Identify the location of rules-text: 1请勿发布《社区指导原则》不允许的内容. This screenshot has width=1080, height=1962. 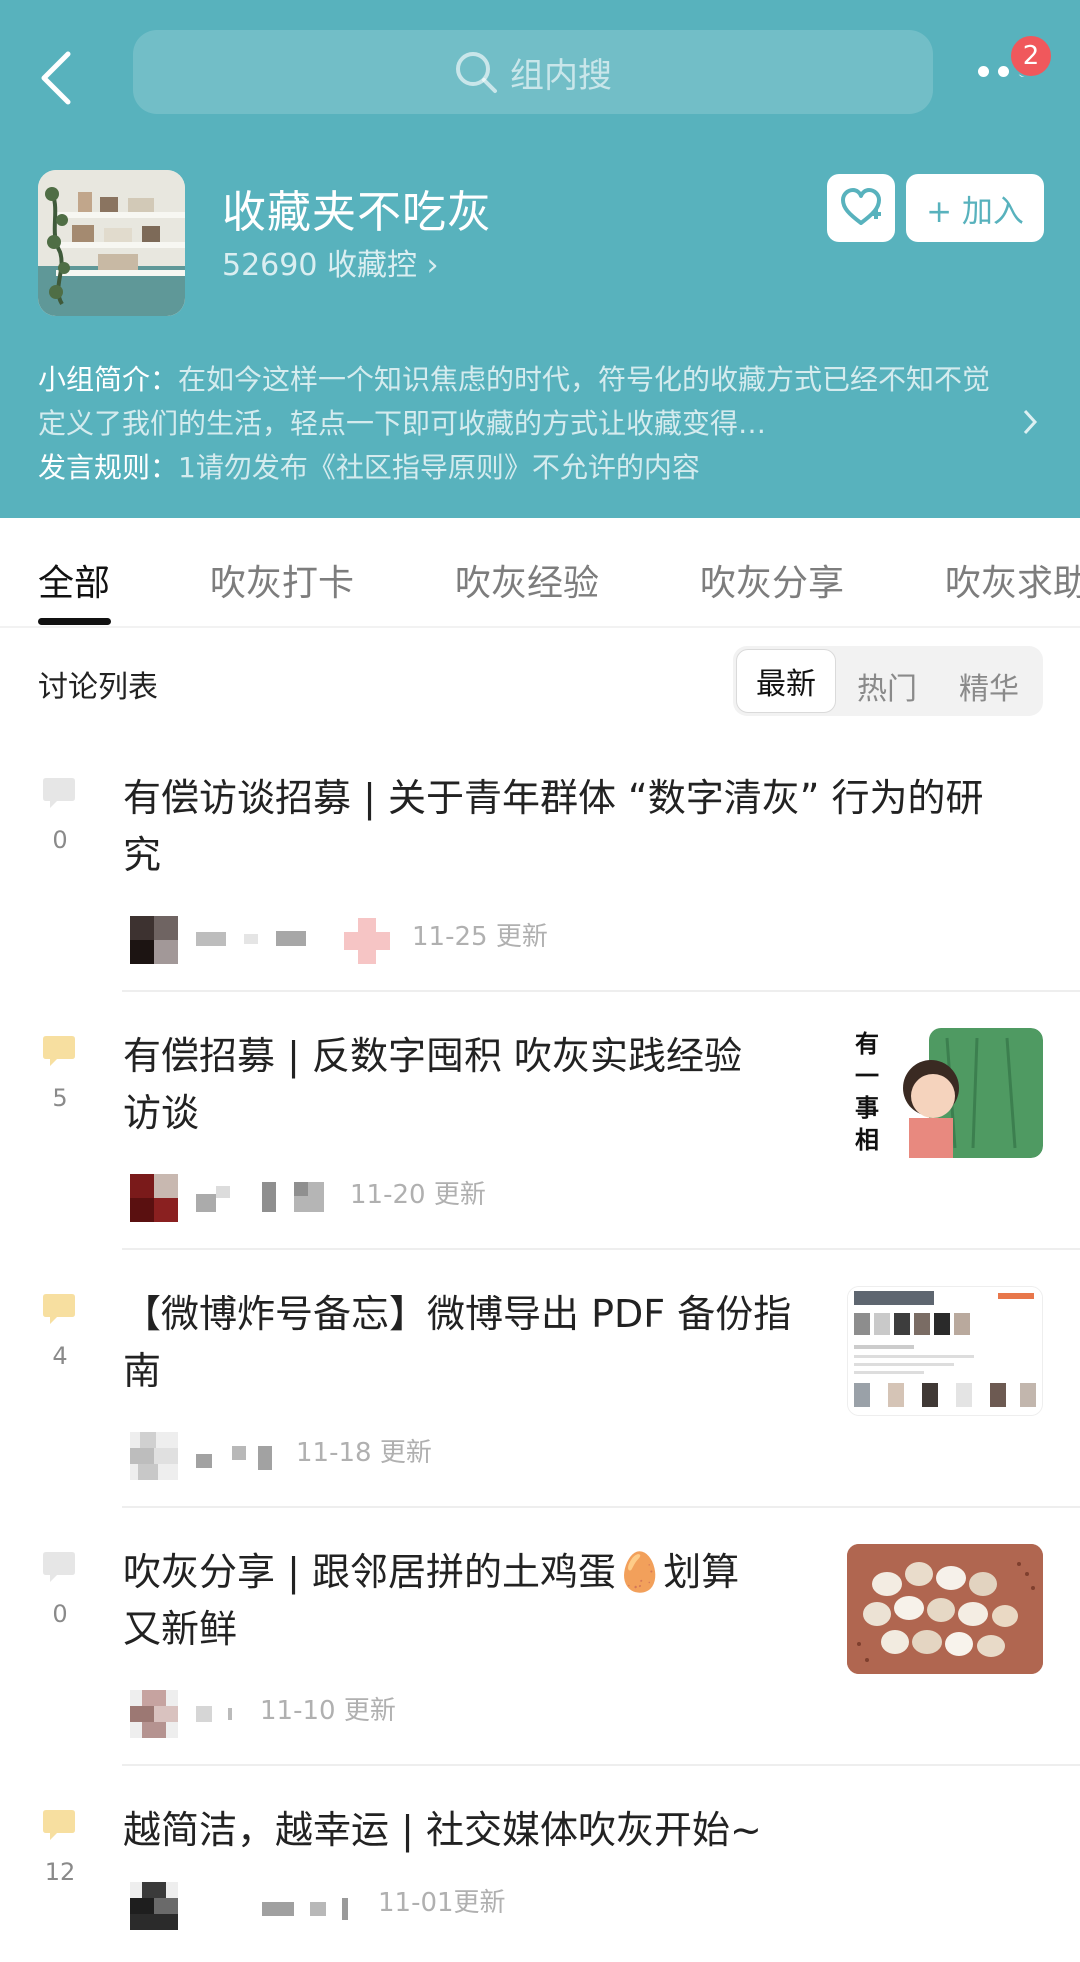
(439, 467).